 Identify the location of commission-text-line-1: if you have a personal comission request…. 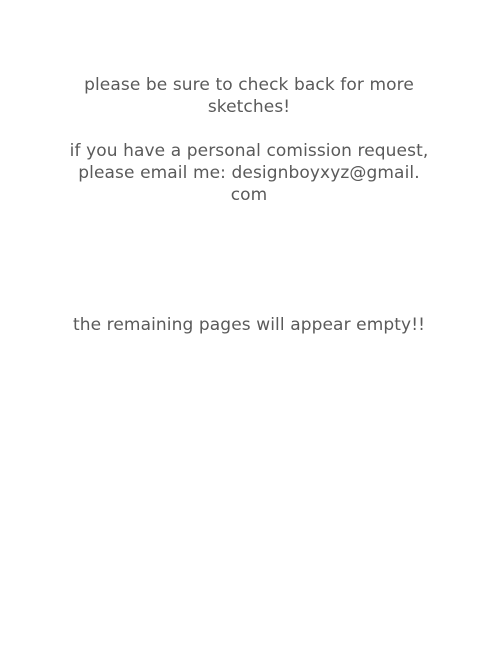
(249, 151).